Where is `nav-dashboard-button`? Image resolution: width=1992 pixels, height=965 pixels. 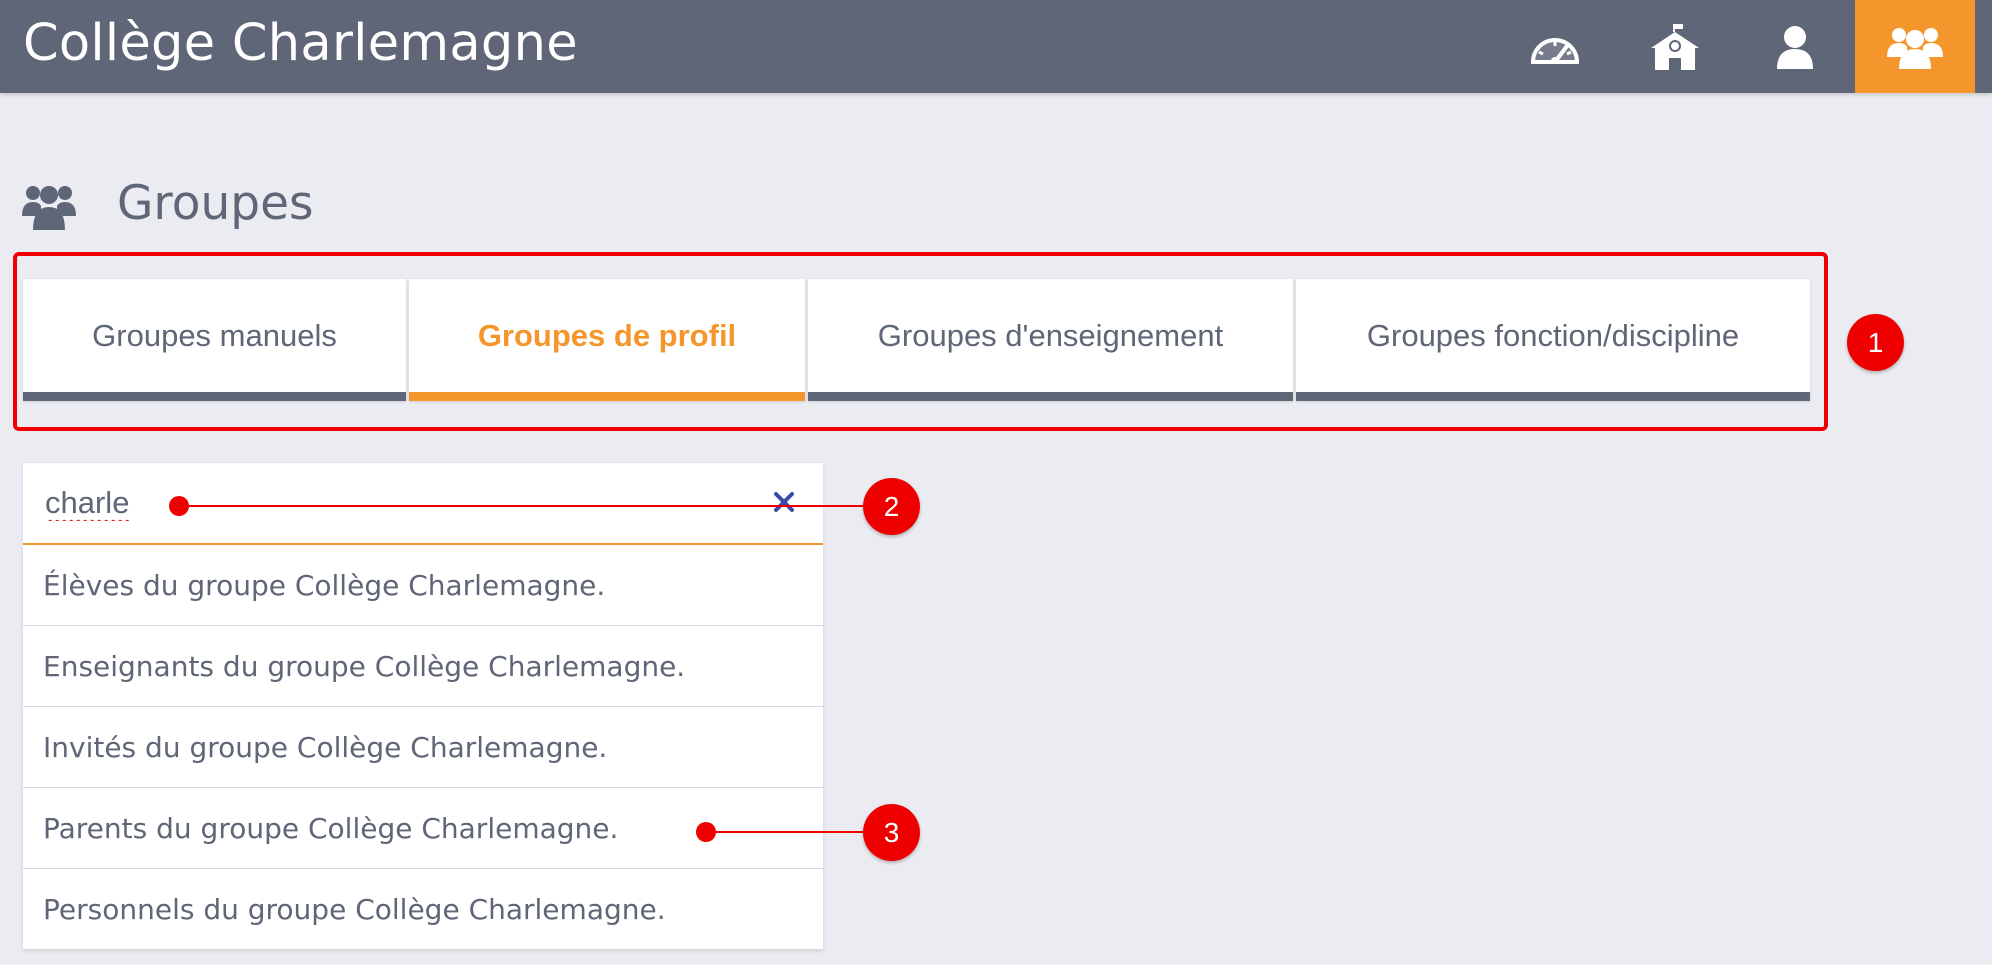 nav-dashboard-button is located at coordinates (1555, 46).